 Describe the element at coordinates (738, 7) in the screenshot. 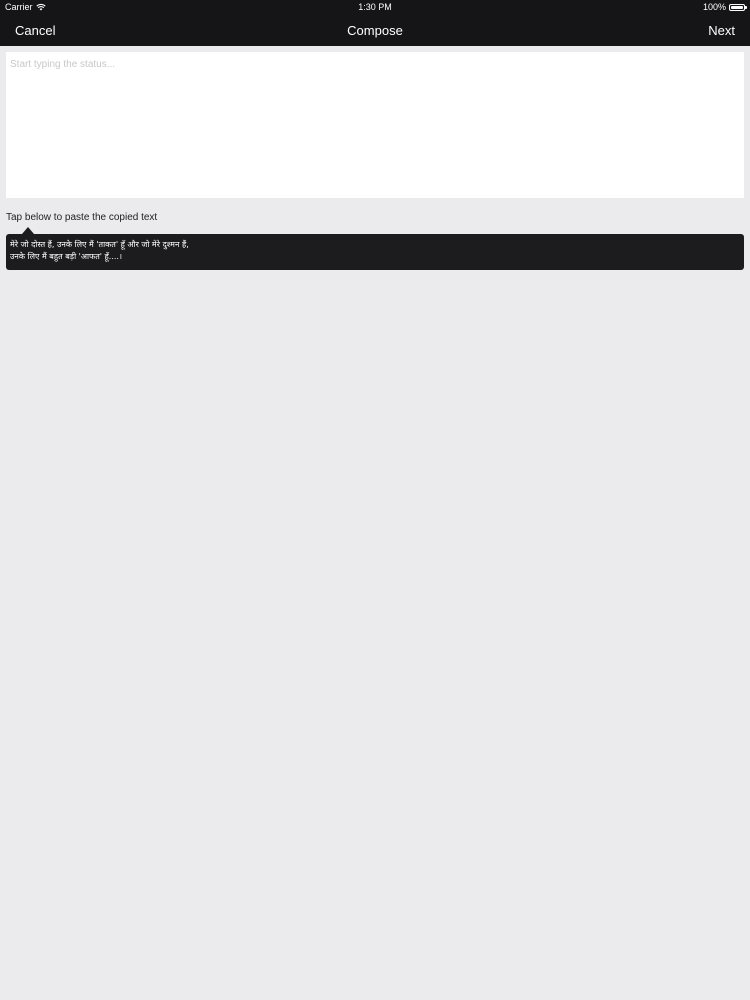

I see `battery-icon` at that location.